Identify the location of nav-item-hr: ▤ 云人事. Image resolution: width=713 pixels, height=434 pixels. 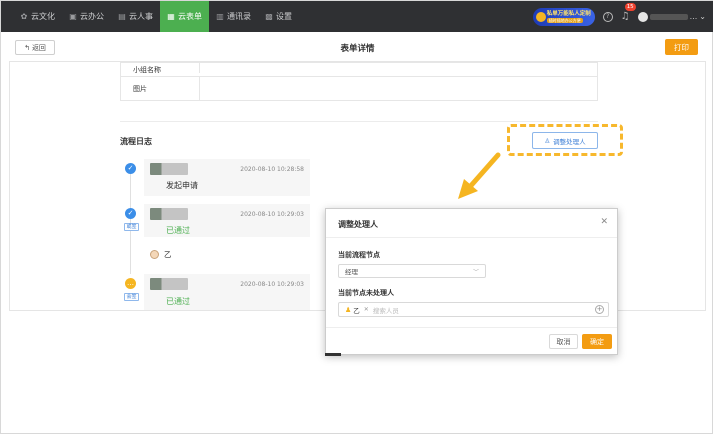
(135, 16).